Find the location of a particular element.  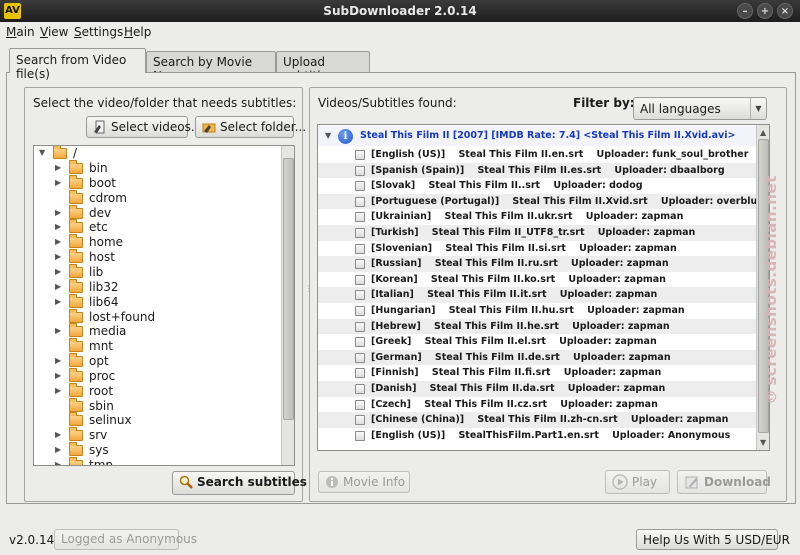

language-filter-select: All languages ▼ is located at coordinates (700, 108).